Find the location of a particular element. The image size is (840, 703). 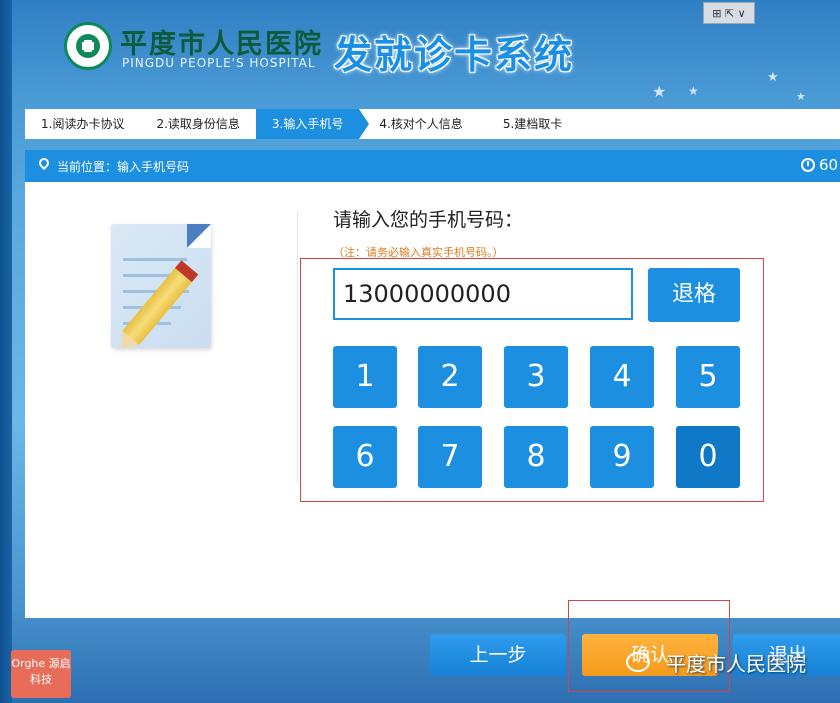

brand-logo: Orghe 源启科技 is located at coordinates (41, 674).